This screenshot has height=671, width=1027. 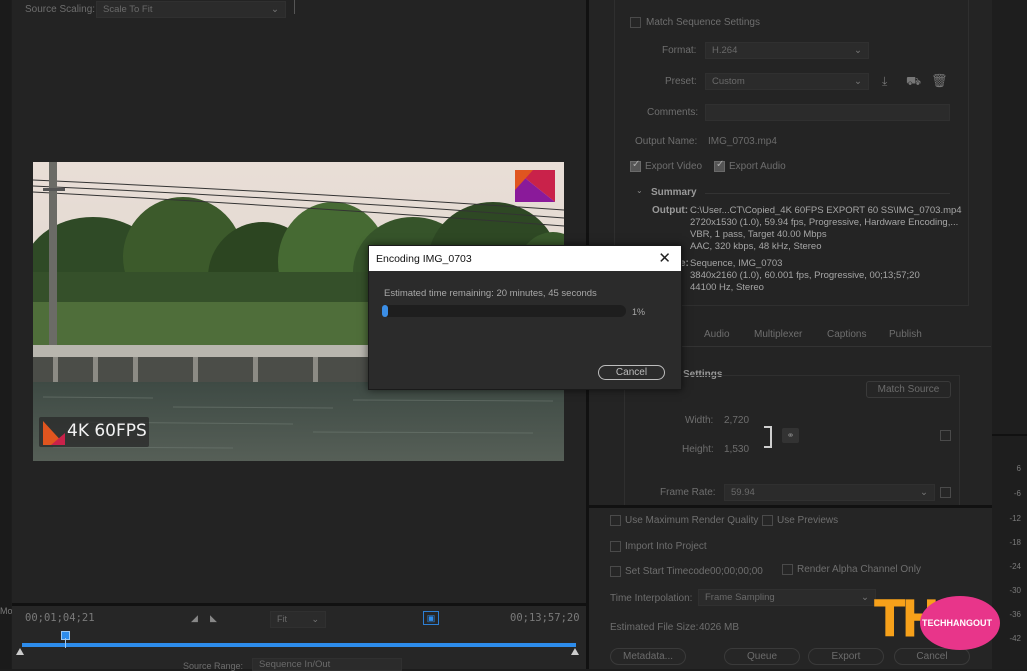 I want to click on comments-label: Comments:, so click(x=673, y=112).